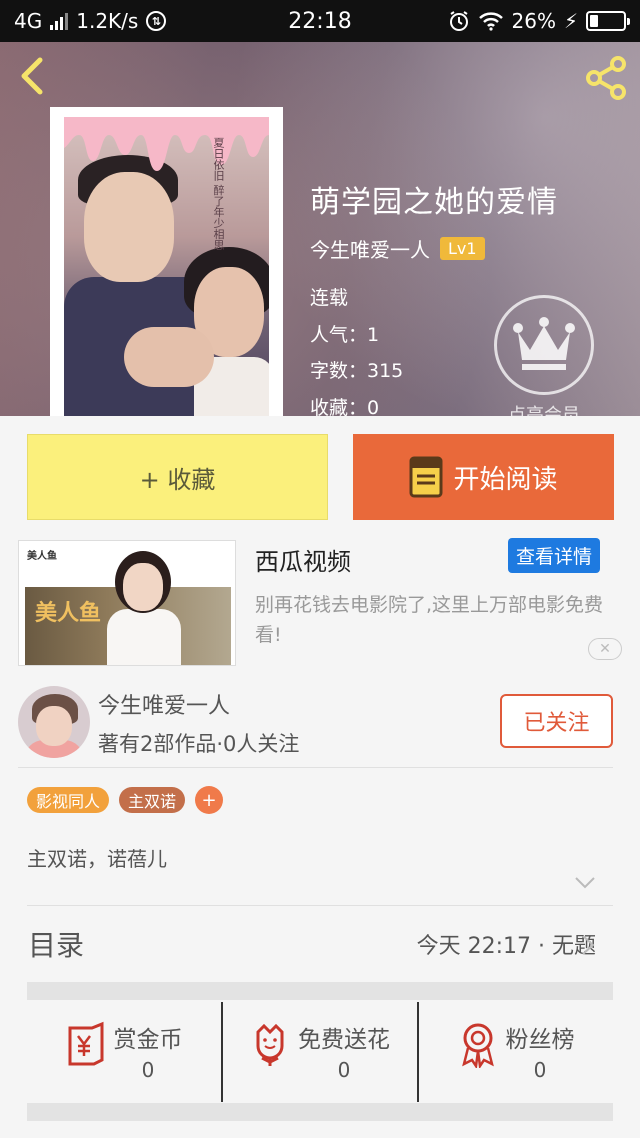  I want to click on book-intro: 主双诺，诺蓓儿, so click(97, 859).